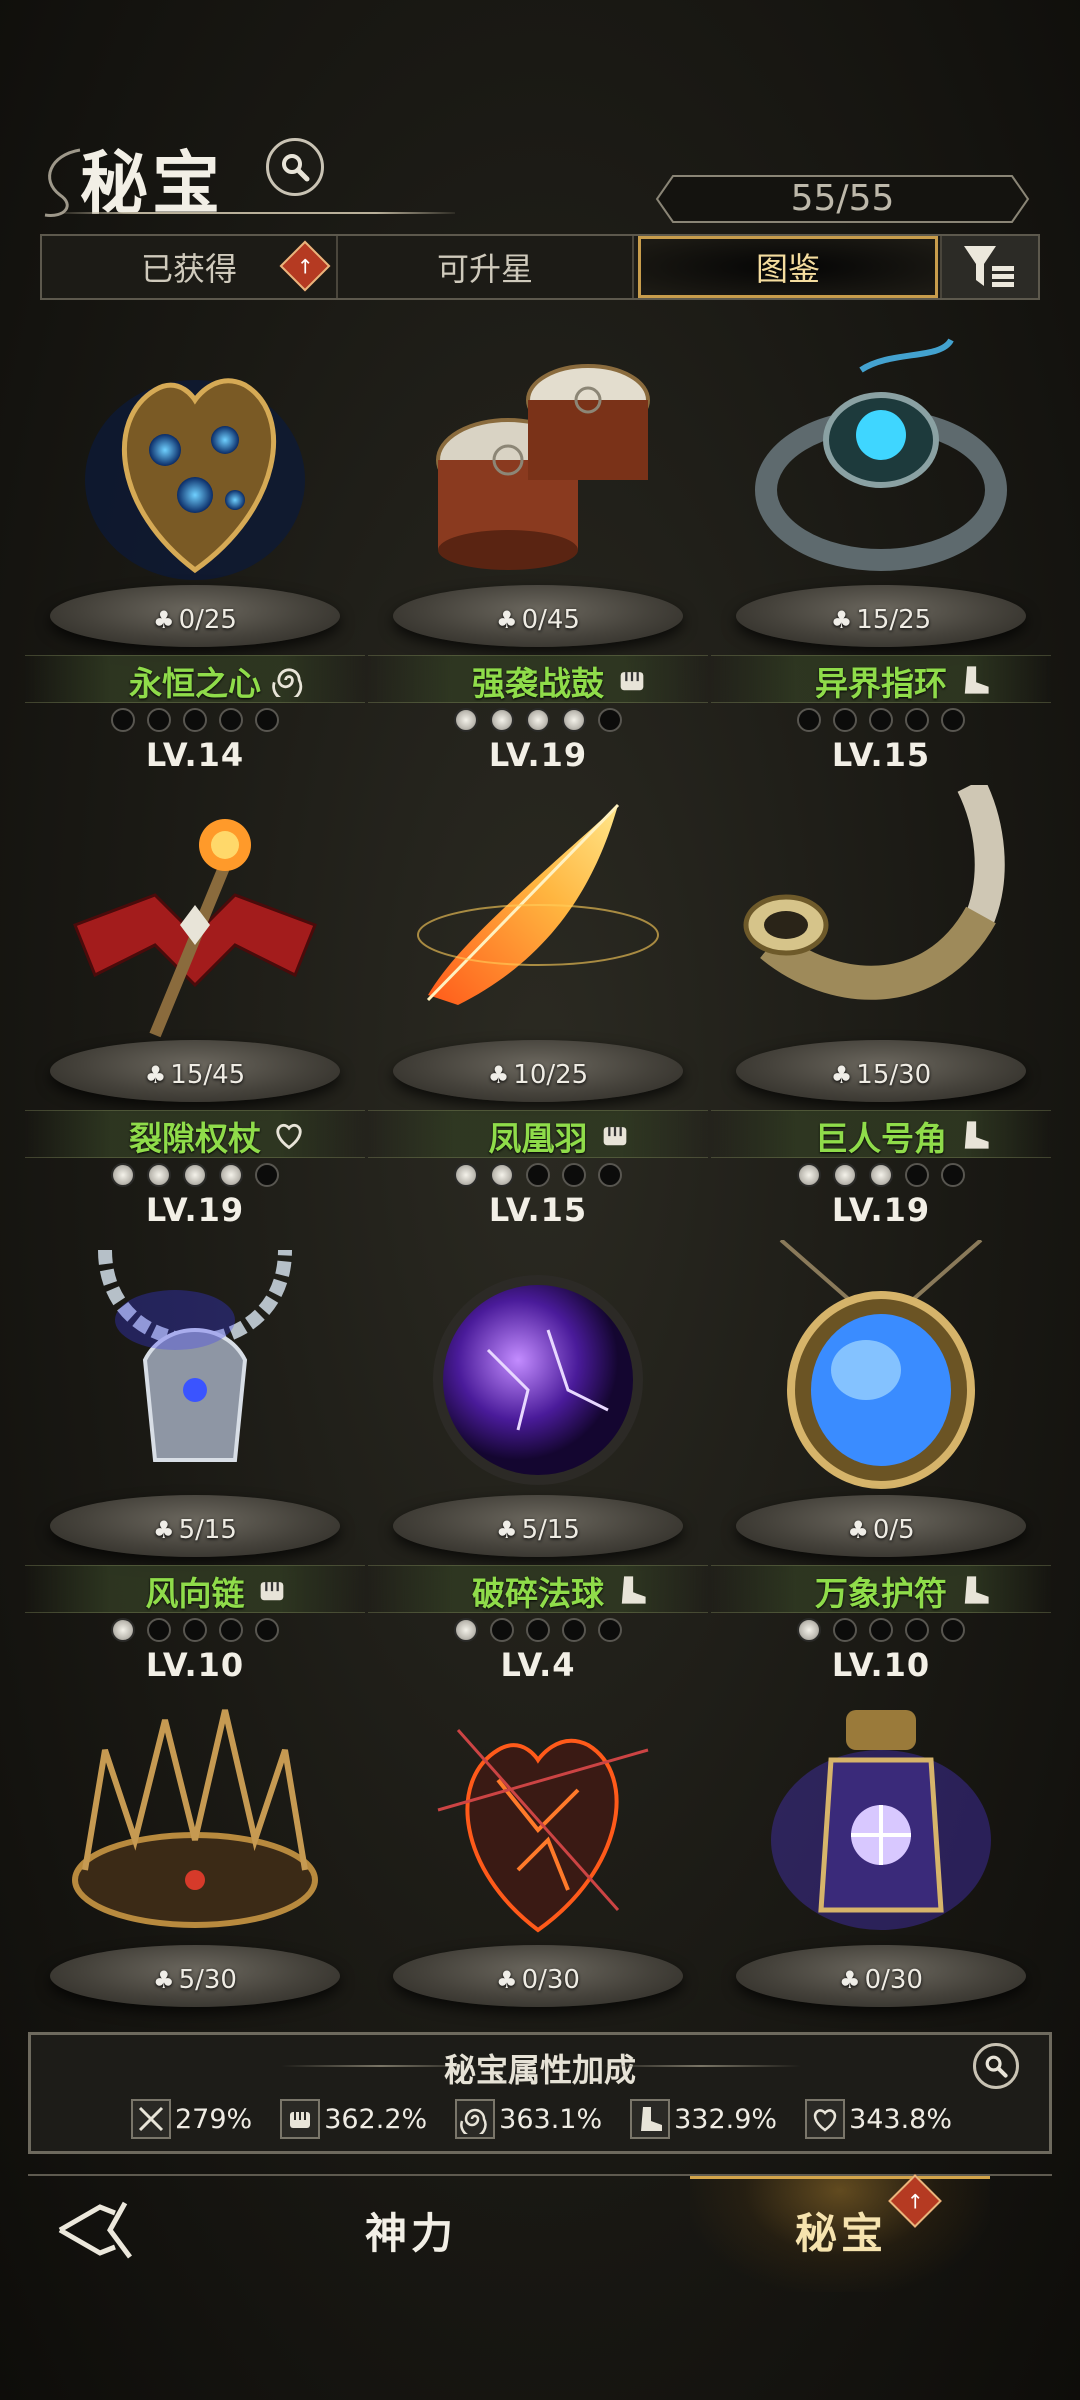 The width and height of the screenshot is (1080, 2400). What do you see at coordinates (538, 552) in the screenshot?
I see `relic-card: ♣ 0/45 强袭战鼓 LV.19` at bounding box center [538, 552].